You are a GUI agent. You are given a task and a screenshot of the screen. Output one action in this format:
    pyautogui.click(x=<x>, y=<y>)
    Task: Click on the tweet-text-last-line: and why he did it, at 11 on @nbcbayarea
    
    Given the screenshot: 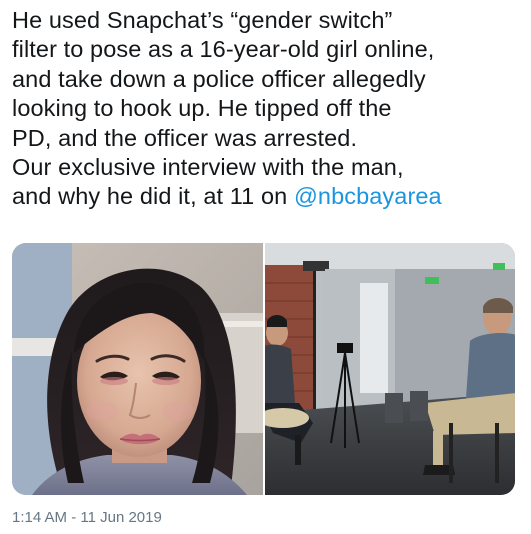 What is the action you would take?
    pyautogui.click(x=267, y=196)
    